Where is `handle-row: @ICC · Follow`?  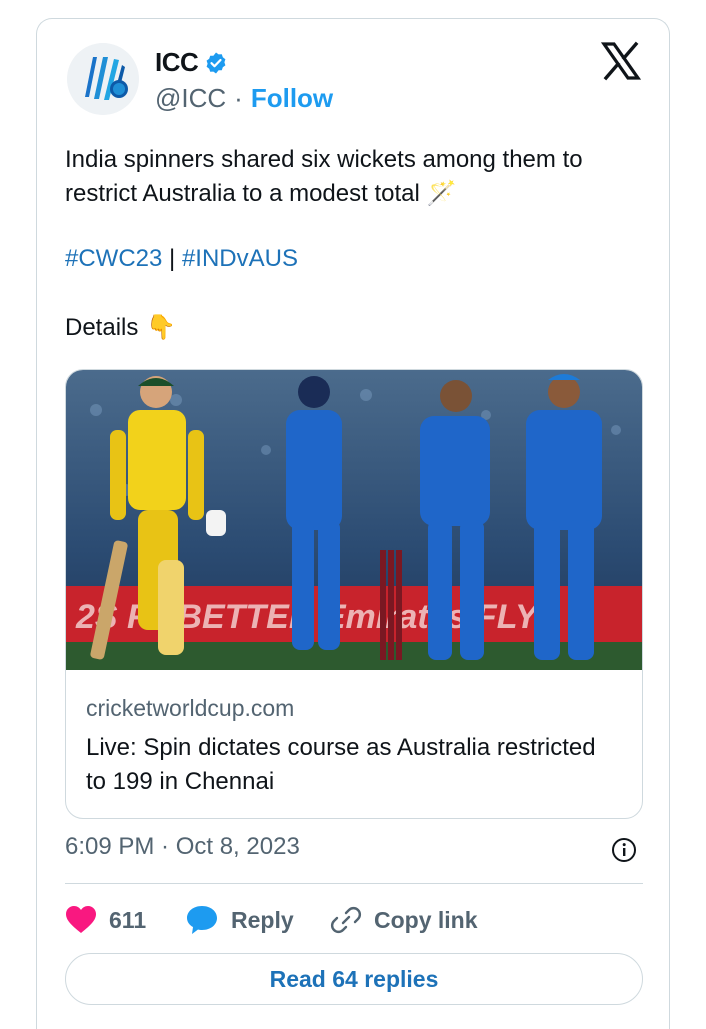 handle-row: @ICC · Follow is located at coordinates (244, 98).